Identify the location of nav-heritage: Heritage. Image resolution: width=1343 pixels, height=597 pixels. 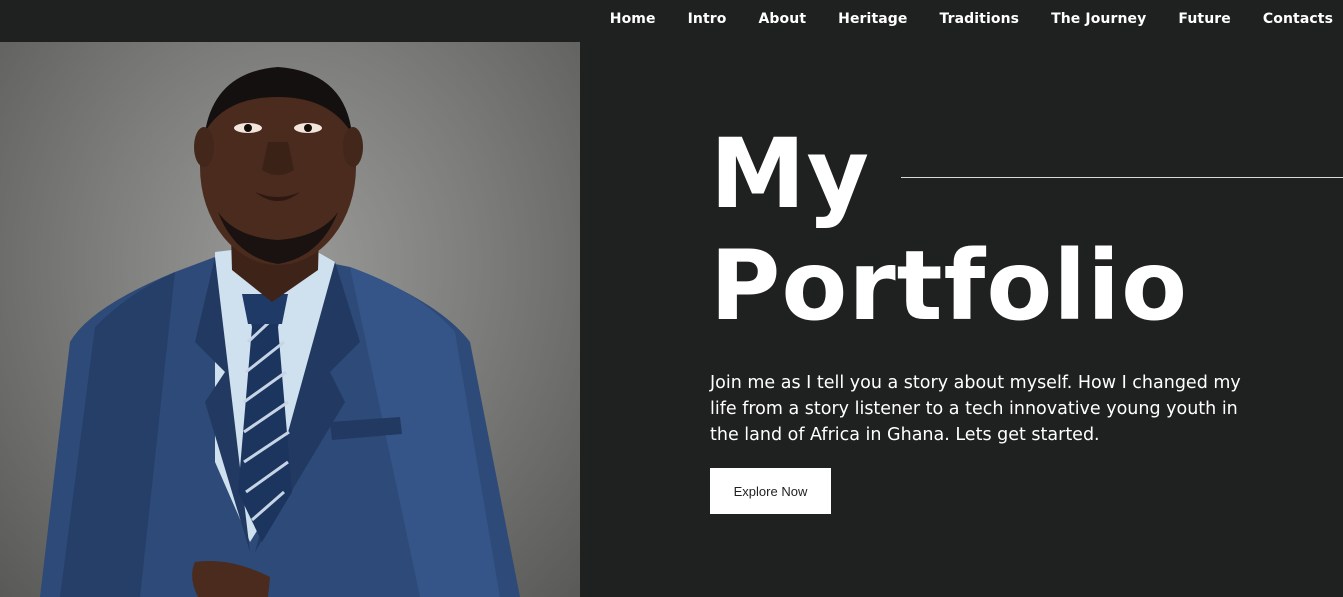
(872, 19).